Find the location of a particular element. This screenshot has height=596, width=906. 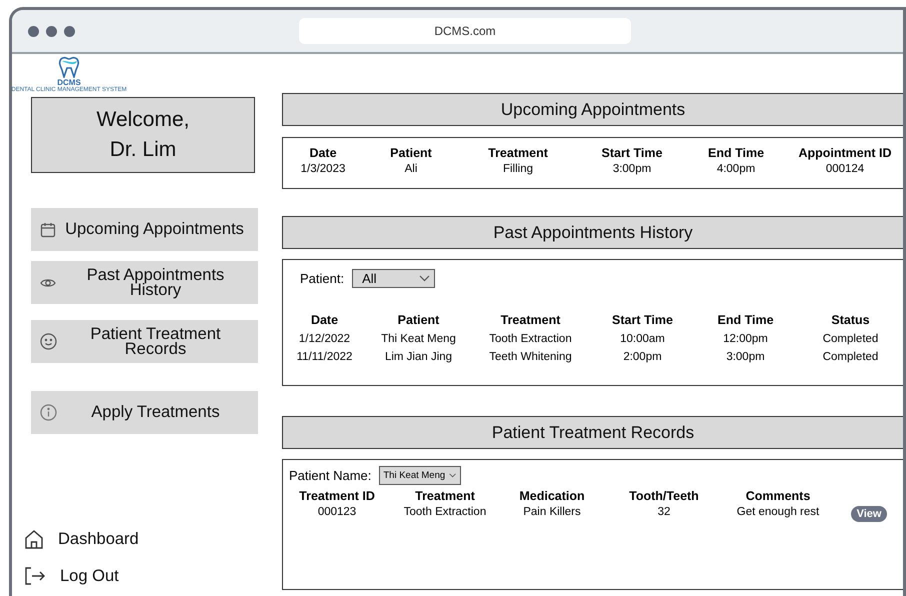

nav-item: Past Appointments History is located at coordinates (144, 282).